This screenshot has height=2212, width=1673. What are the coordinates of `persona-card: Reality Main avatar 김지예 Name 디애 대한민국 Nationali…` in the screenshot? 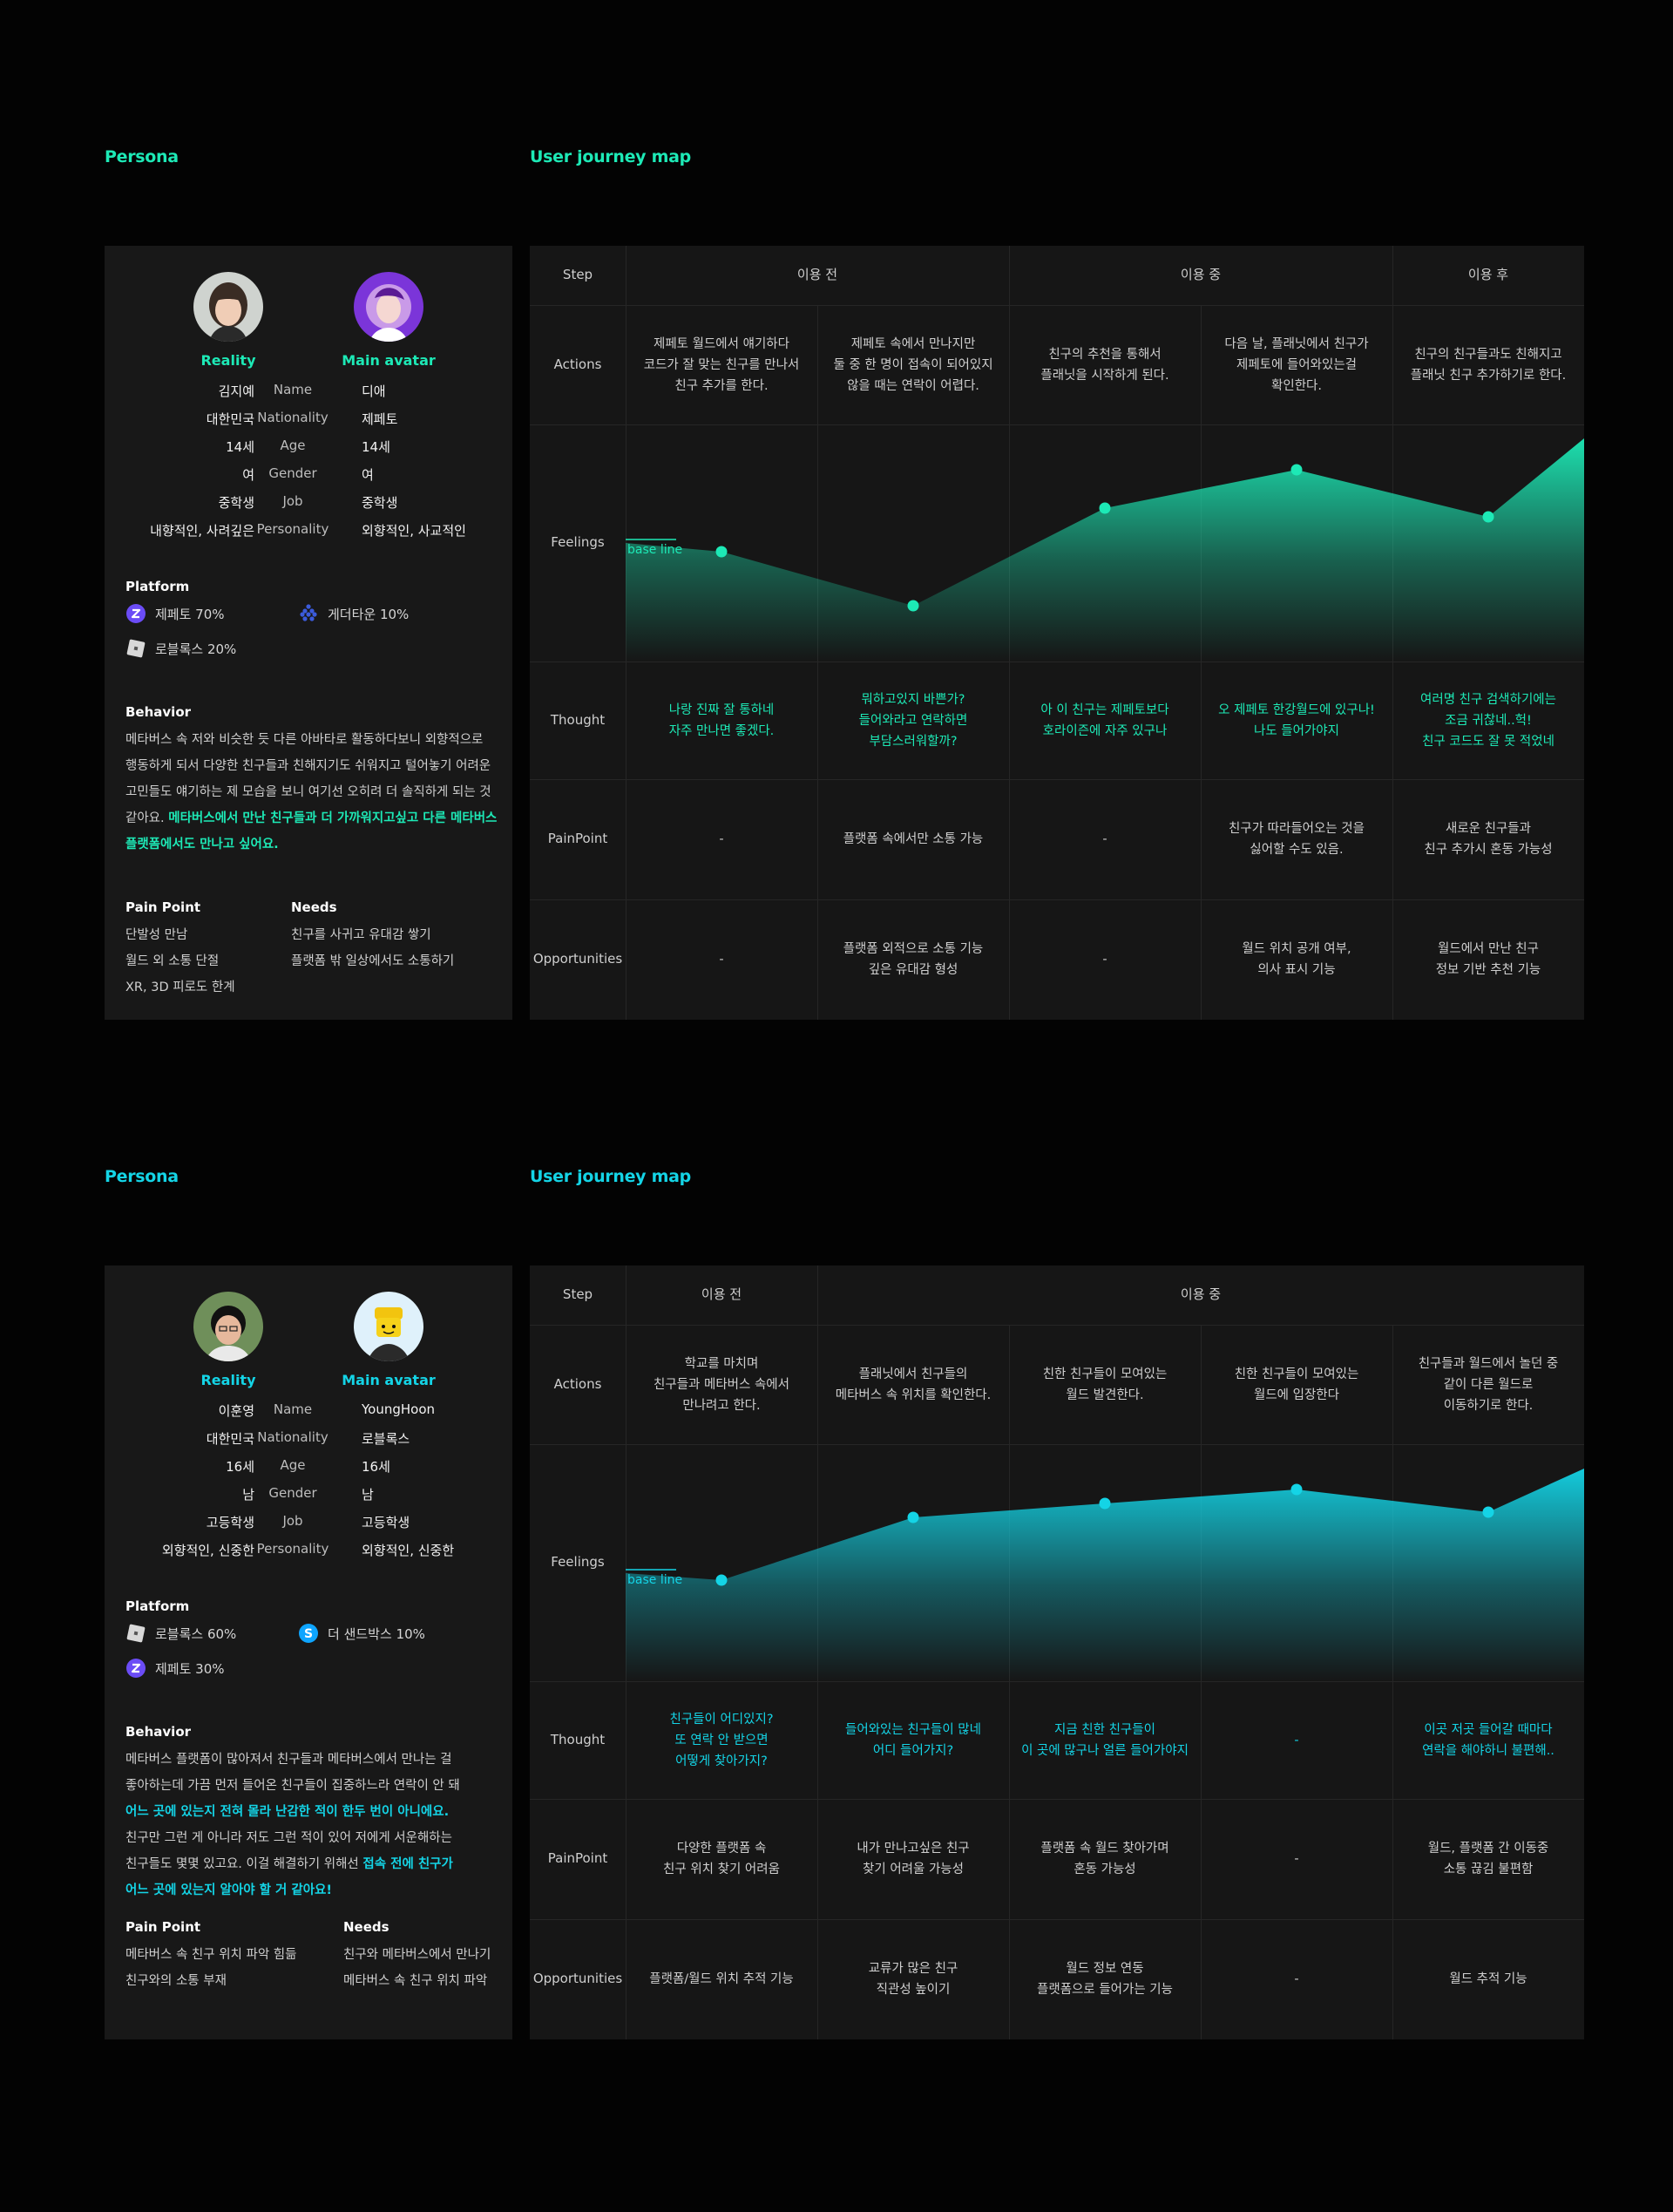 It's located at (308, 633).